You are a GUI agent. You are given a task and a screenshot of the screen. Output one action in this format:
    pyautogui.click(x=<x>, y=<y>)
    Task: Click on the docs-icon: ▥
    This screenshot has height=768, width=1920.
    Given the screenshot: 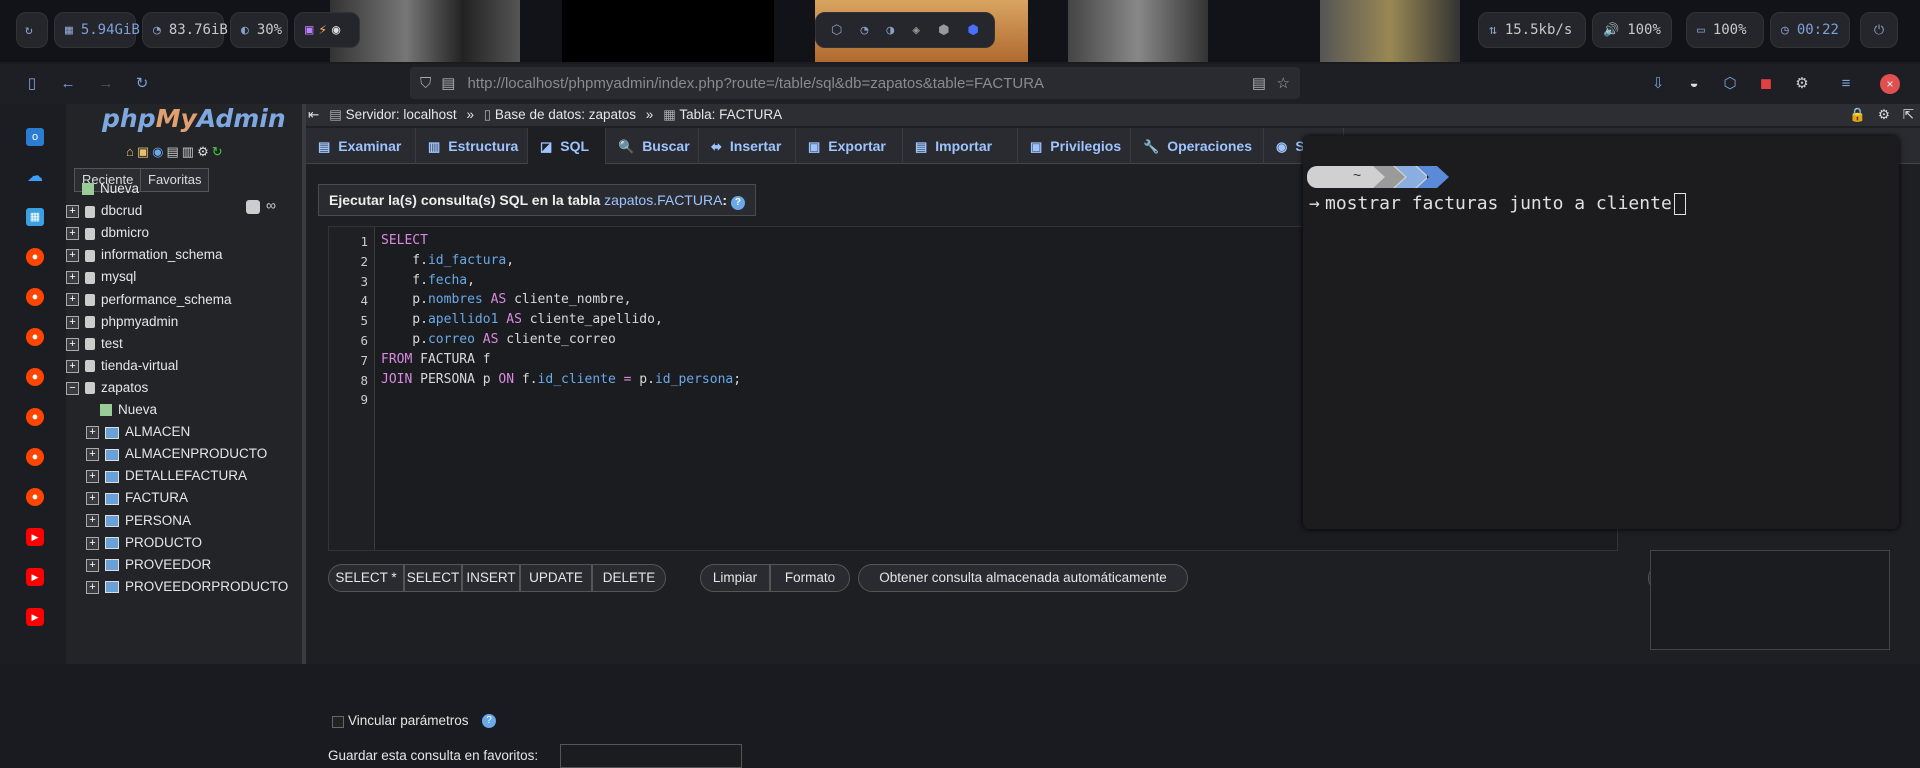 What is the action you would take?
    pyautogui.click(x=189, y=151)
    